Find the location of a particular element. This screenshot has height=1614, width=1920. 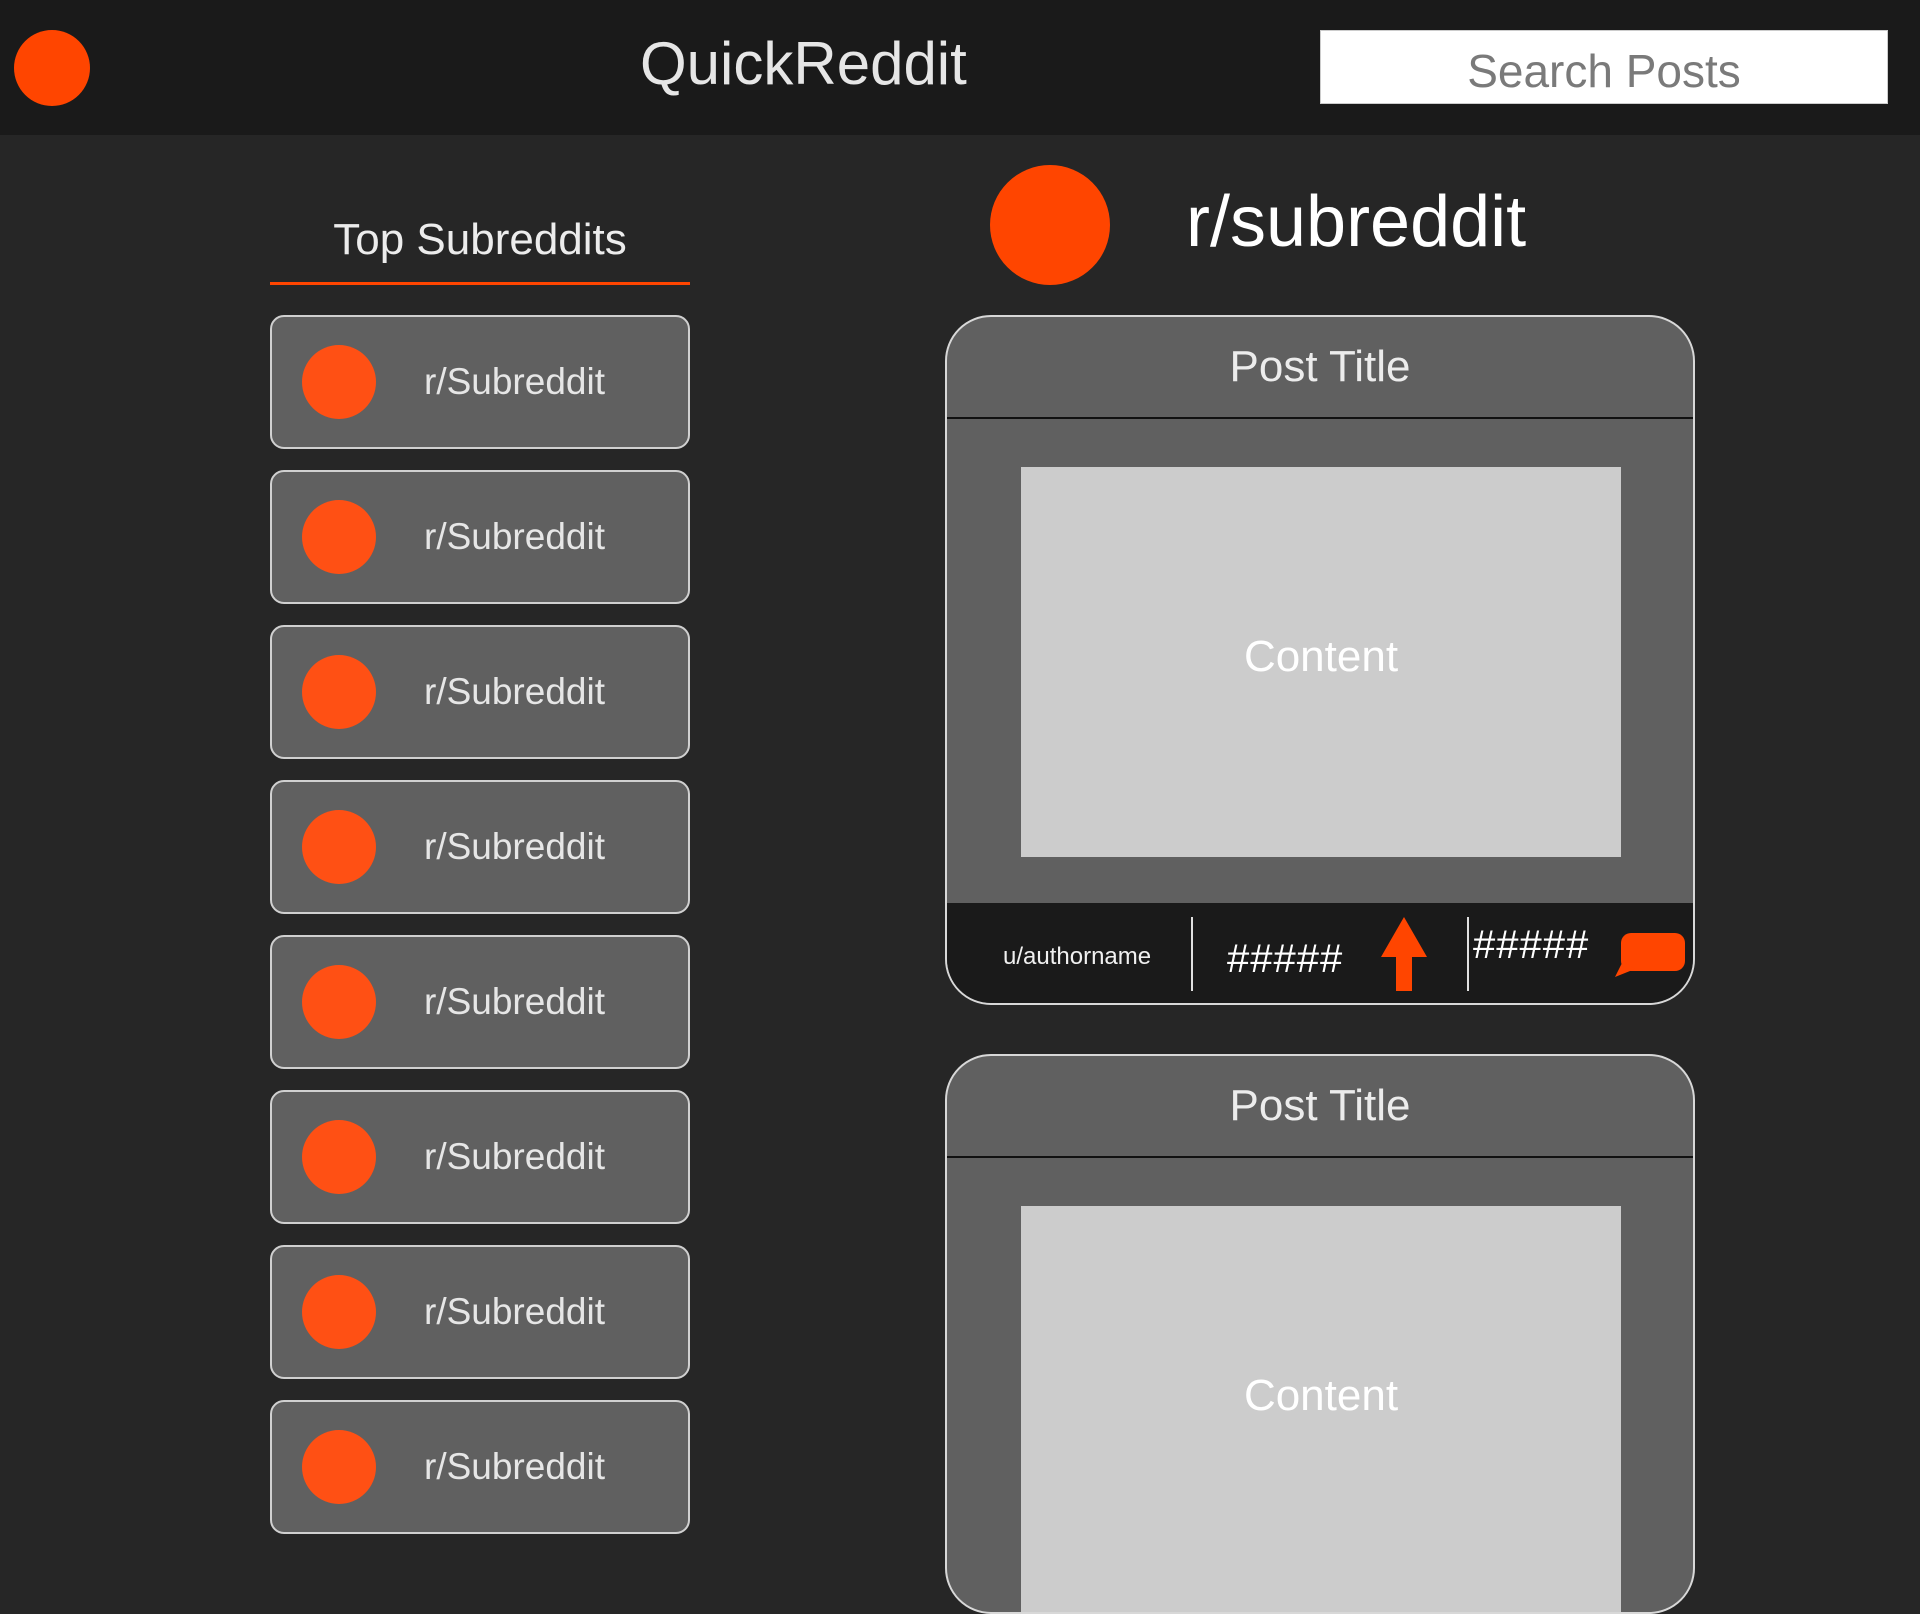

sidebar-heading-underline is located at coordinates (480, 283).